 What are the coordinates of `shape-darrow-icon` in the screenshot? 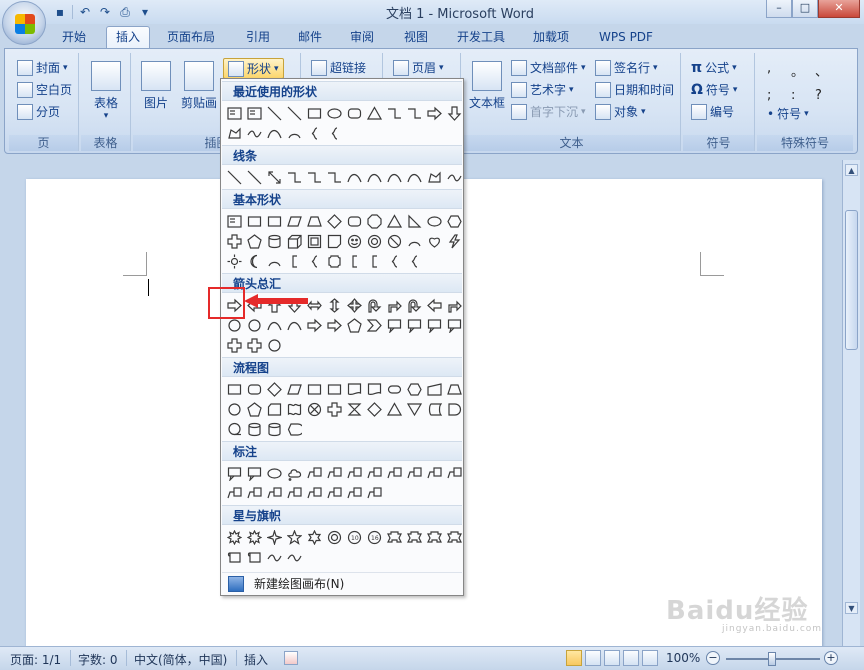 It's located at (454, 113).